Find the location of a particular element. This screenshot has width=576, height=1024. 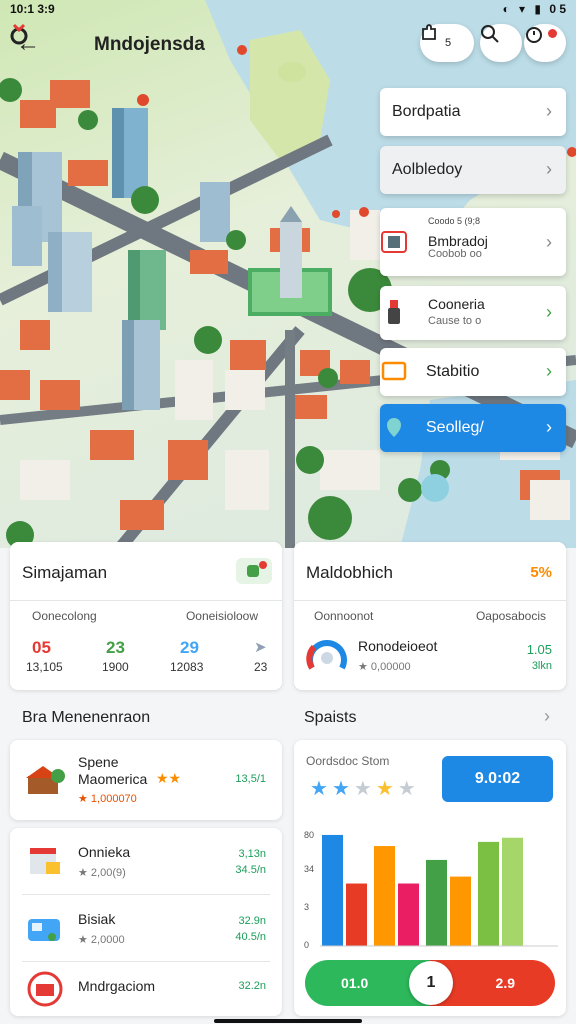

garage-thumbnail-icon is located at coordinates (45, 989).